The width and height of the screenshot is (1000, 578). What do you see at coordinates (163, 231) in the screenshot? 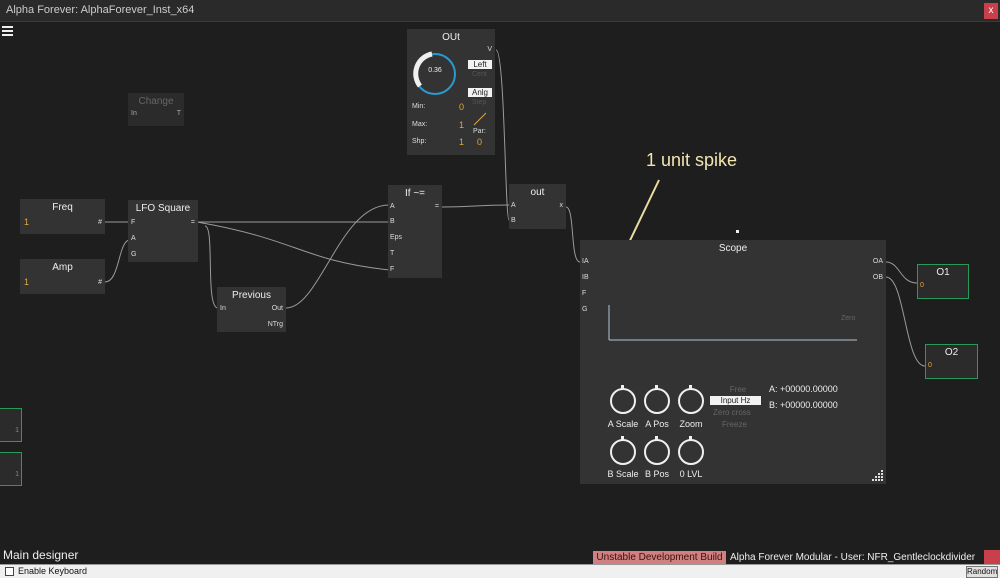
I see `node-lfo-square: LFO Square F A G =` at bounding box center [163, 231].